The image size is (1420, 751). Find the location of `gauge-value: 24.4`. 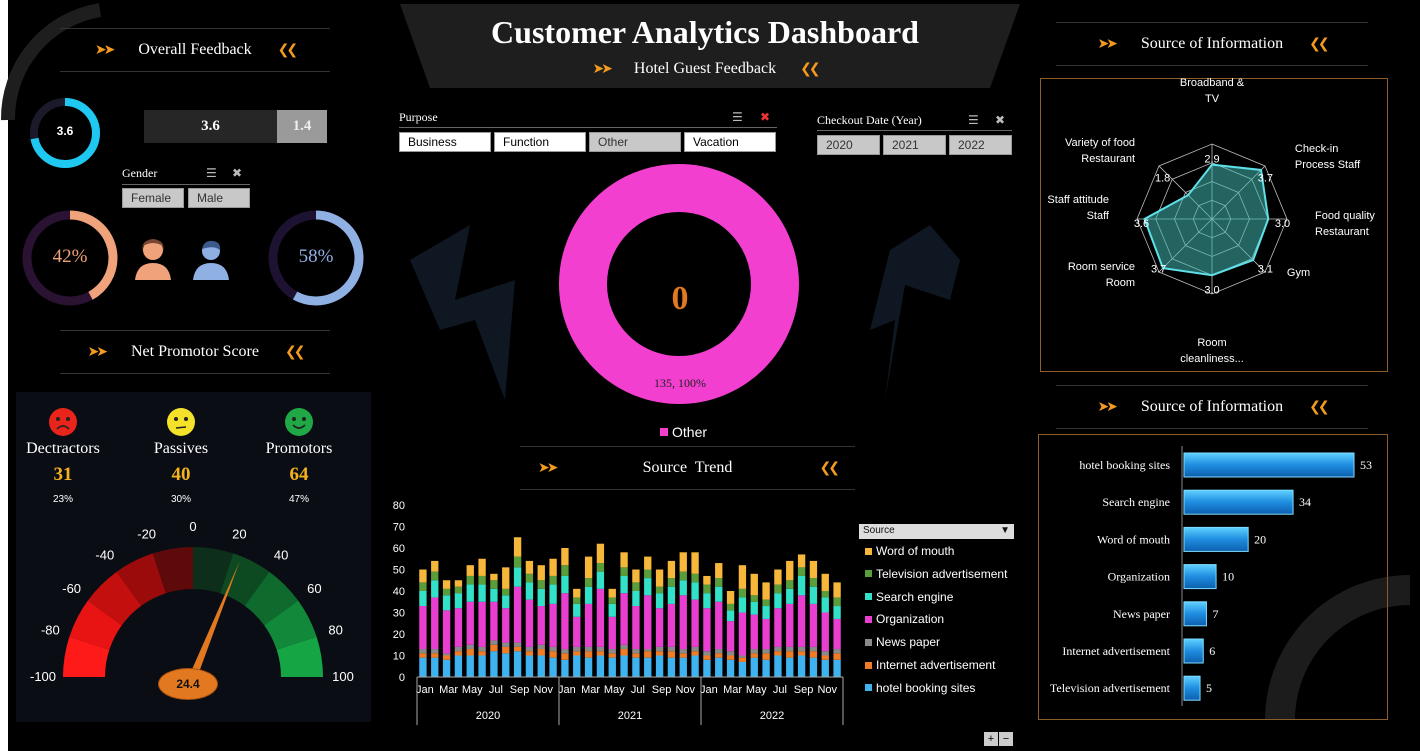

gauge-value: 24.4 is located at coordinates (188, 684).